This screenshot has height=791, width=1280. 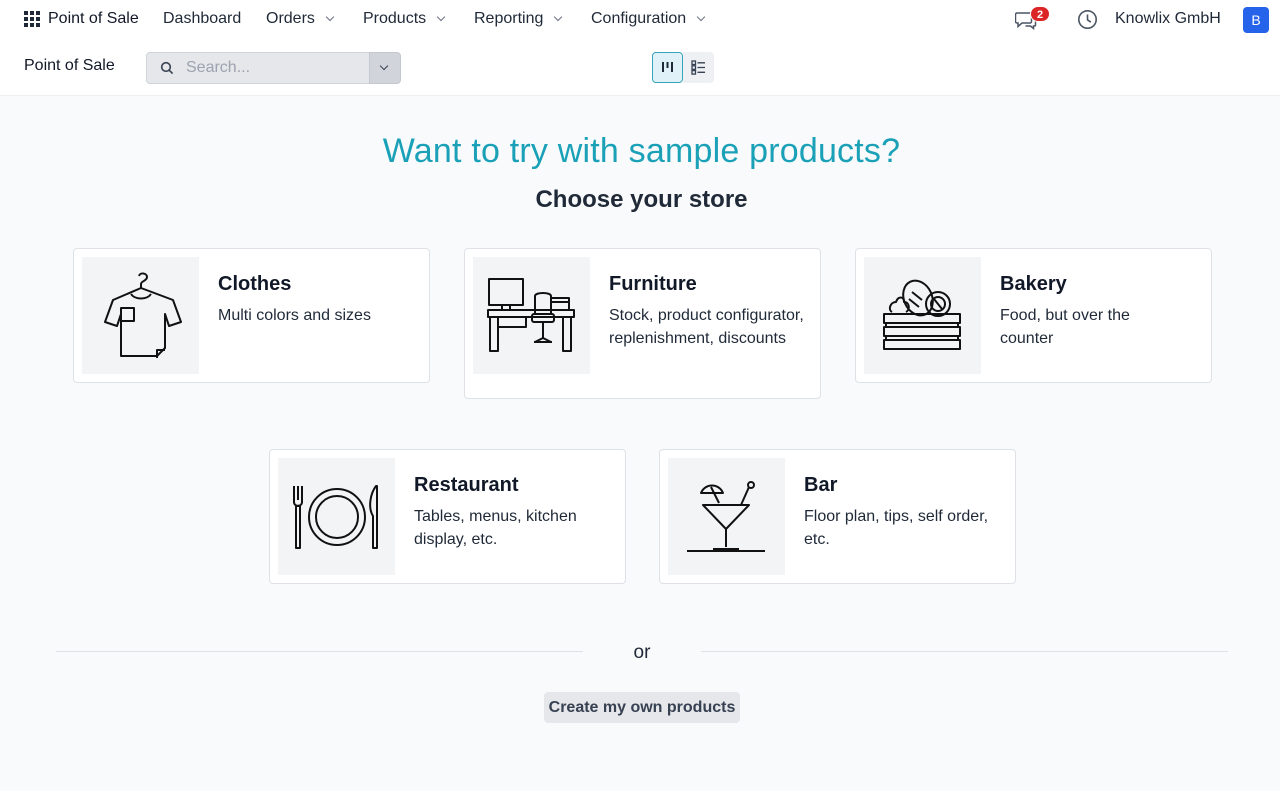 I want to click on store-card-clothes: Clothes Multi colors and sizes, so click(x=251, y=315).